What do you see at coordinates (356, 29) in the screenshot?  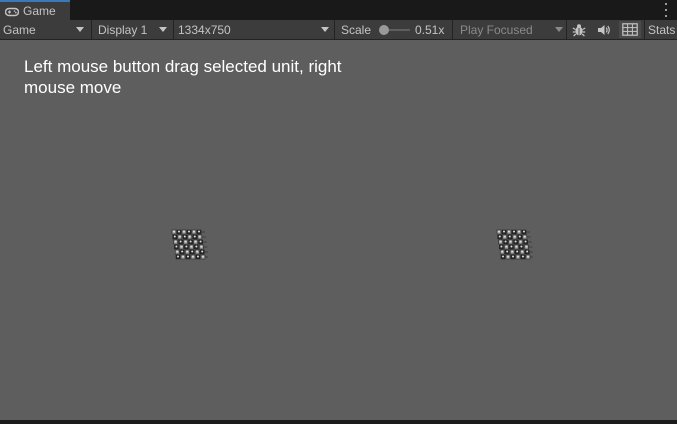 I see `scale-label: Scale` at bounding box center [356, 29].